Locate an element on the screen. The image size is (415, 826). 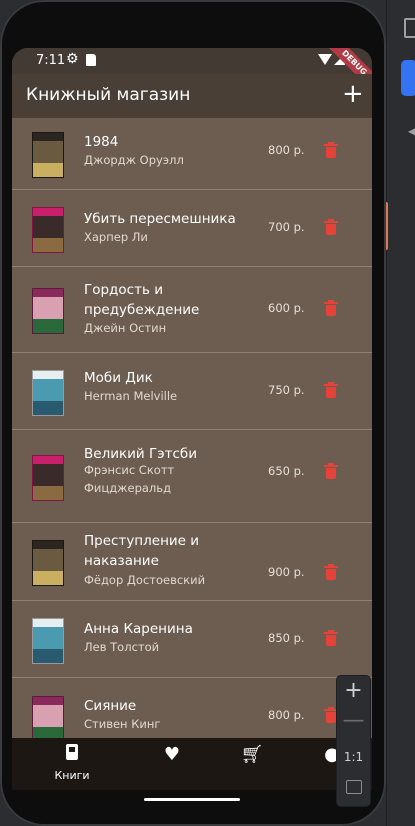
book-author: Фёдор Достоевский is located at coordinates (145, 580).